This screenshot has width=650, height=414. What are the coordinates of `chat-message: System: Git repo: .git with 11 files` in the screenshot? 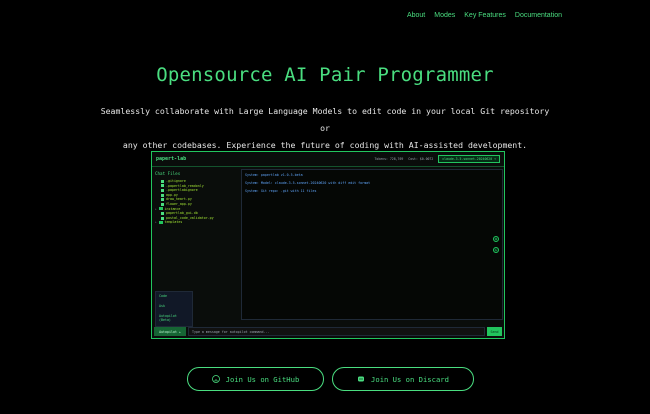 It's located at (281, 191).